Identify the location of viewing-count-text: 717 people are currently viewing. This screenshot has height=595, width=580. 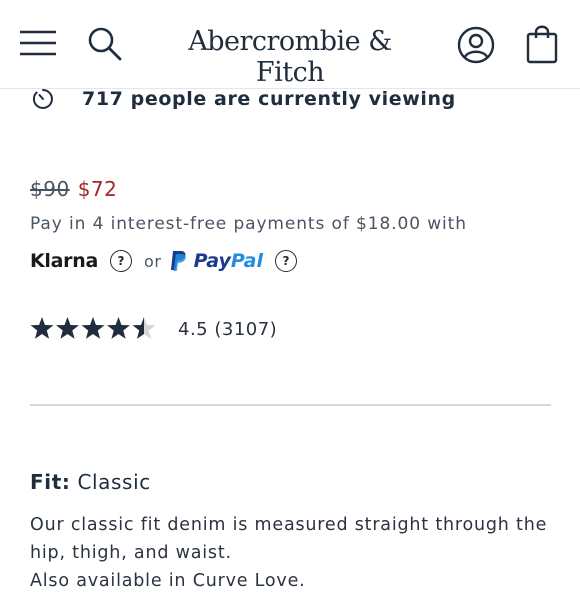
(269, 99).